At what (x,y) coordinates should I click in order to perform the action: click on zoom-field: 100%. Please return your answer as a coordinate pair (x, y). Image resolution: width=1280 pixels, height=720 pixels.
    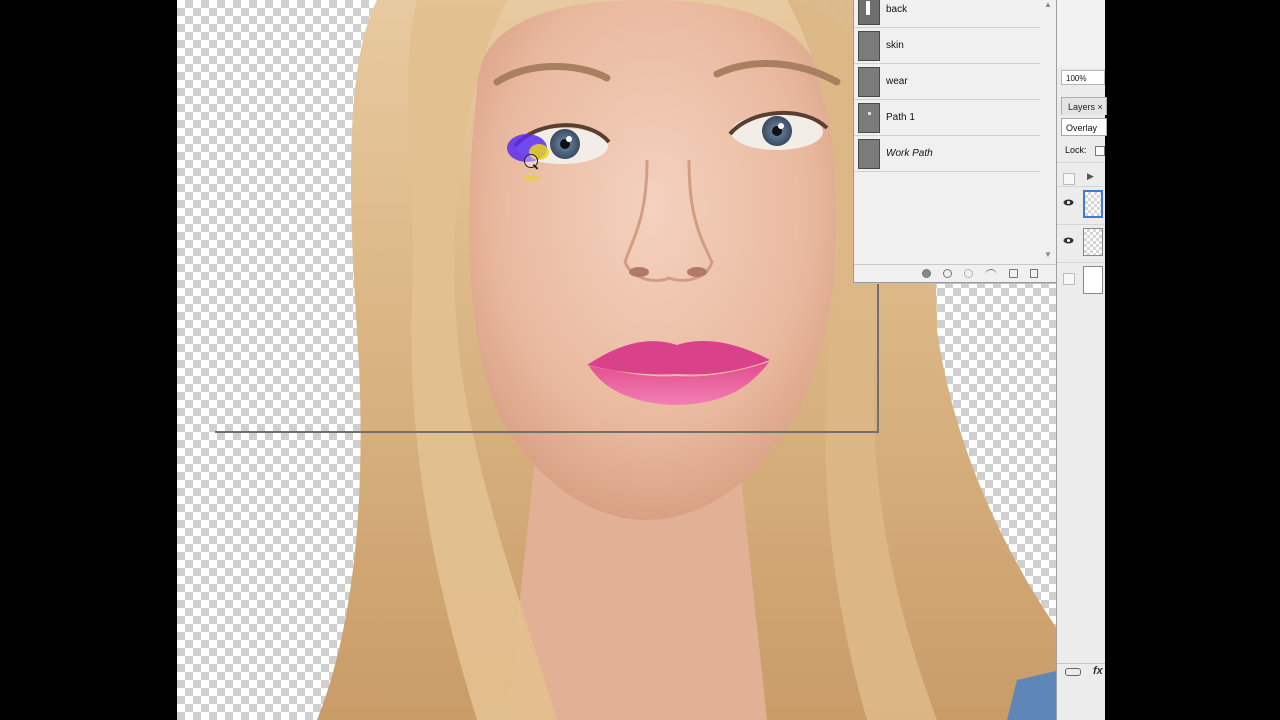
    Looking at the image, I should click on (1083, 77).